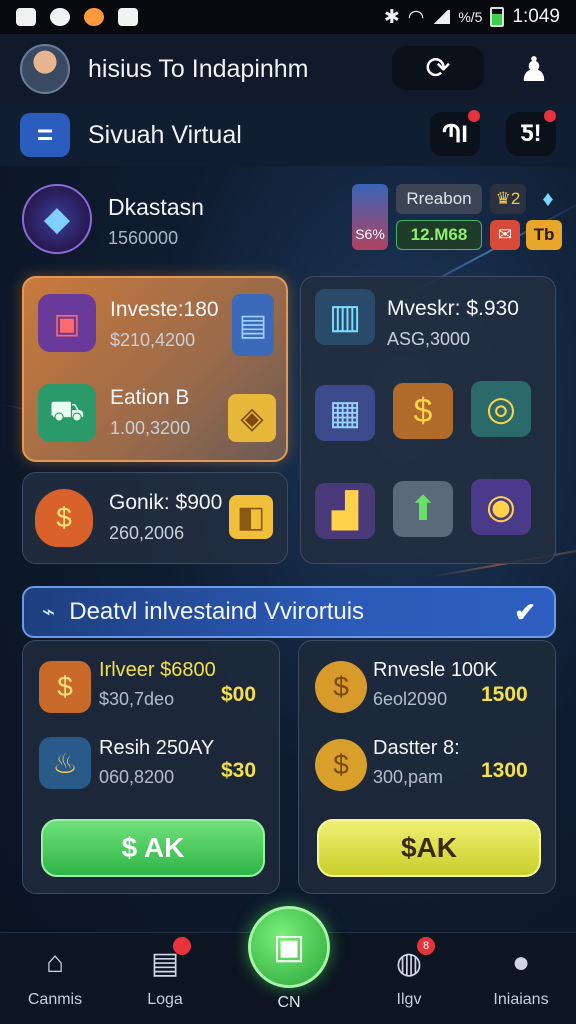 Image resolution: width=576 pixels, height=1024 pixels. Describe the element at coordinates (521, 999) in the screenshot. I see `nav-label: Iniaians` at that location.